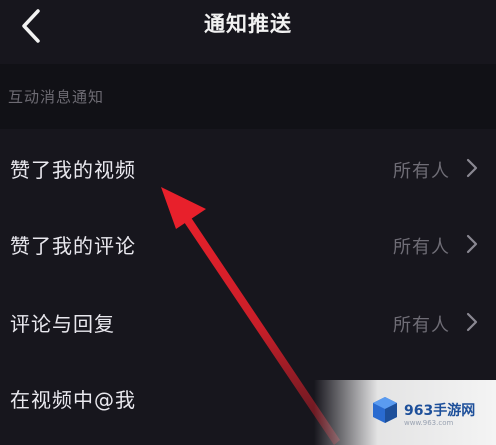 The height and width of the screenshot is (445, 496). Describe the element at coordinates (385, 410) in the screenshot. I see `cube-logo-icon` at that location.